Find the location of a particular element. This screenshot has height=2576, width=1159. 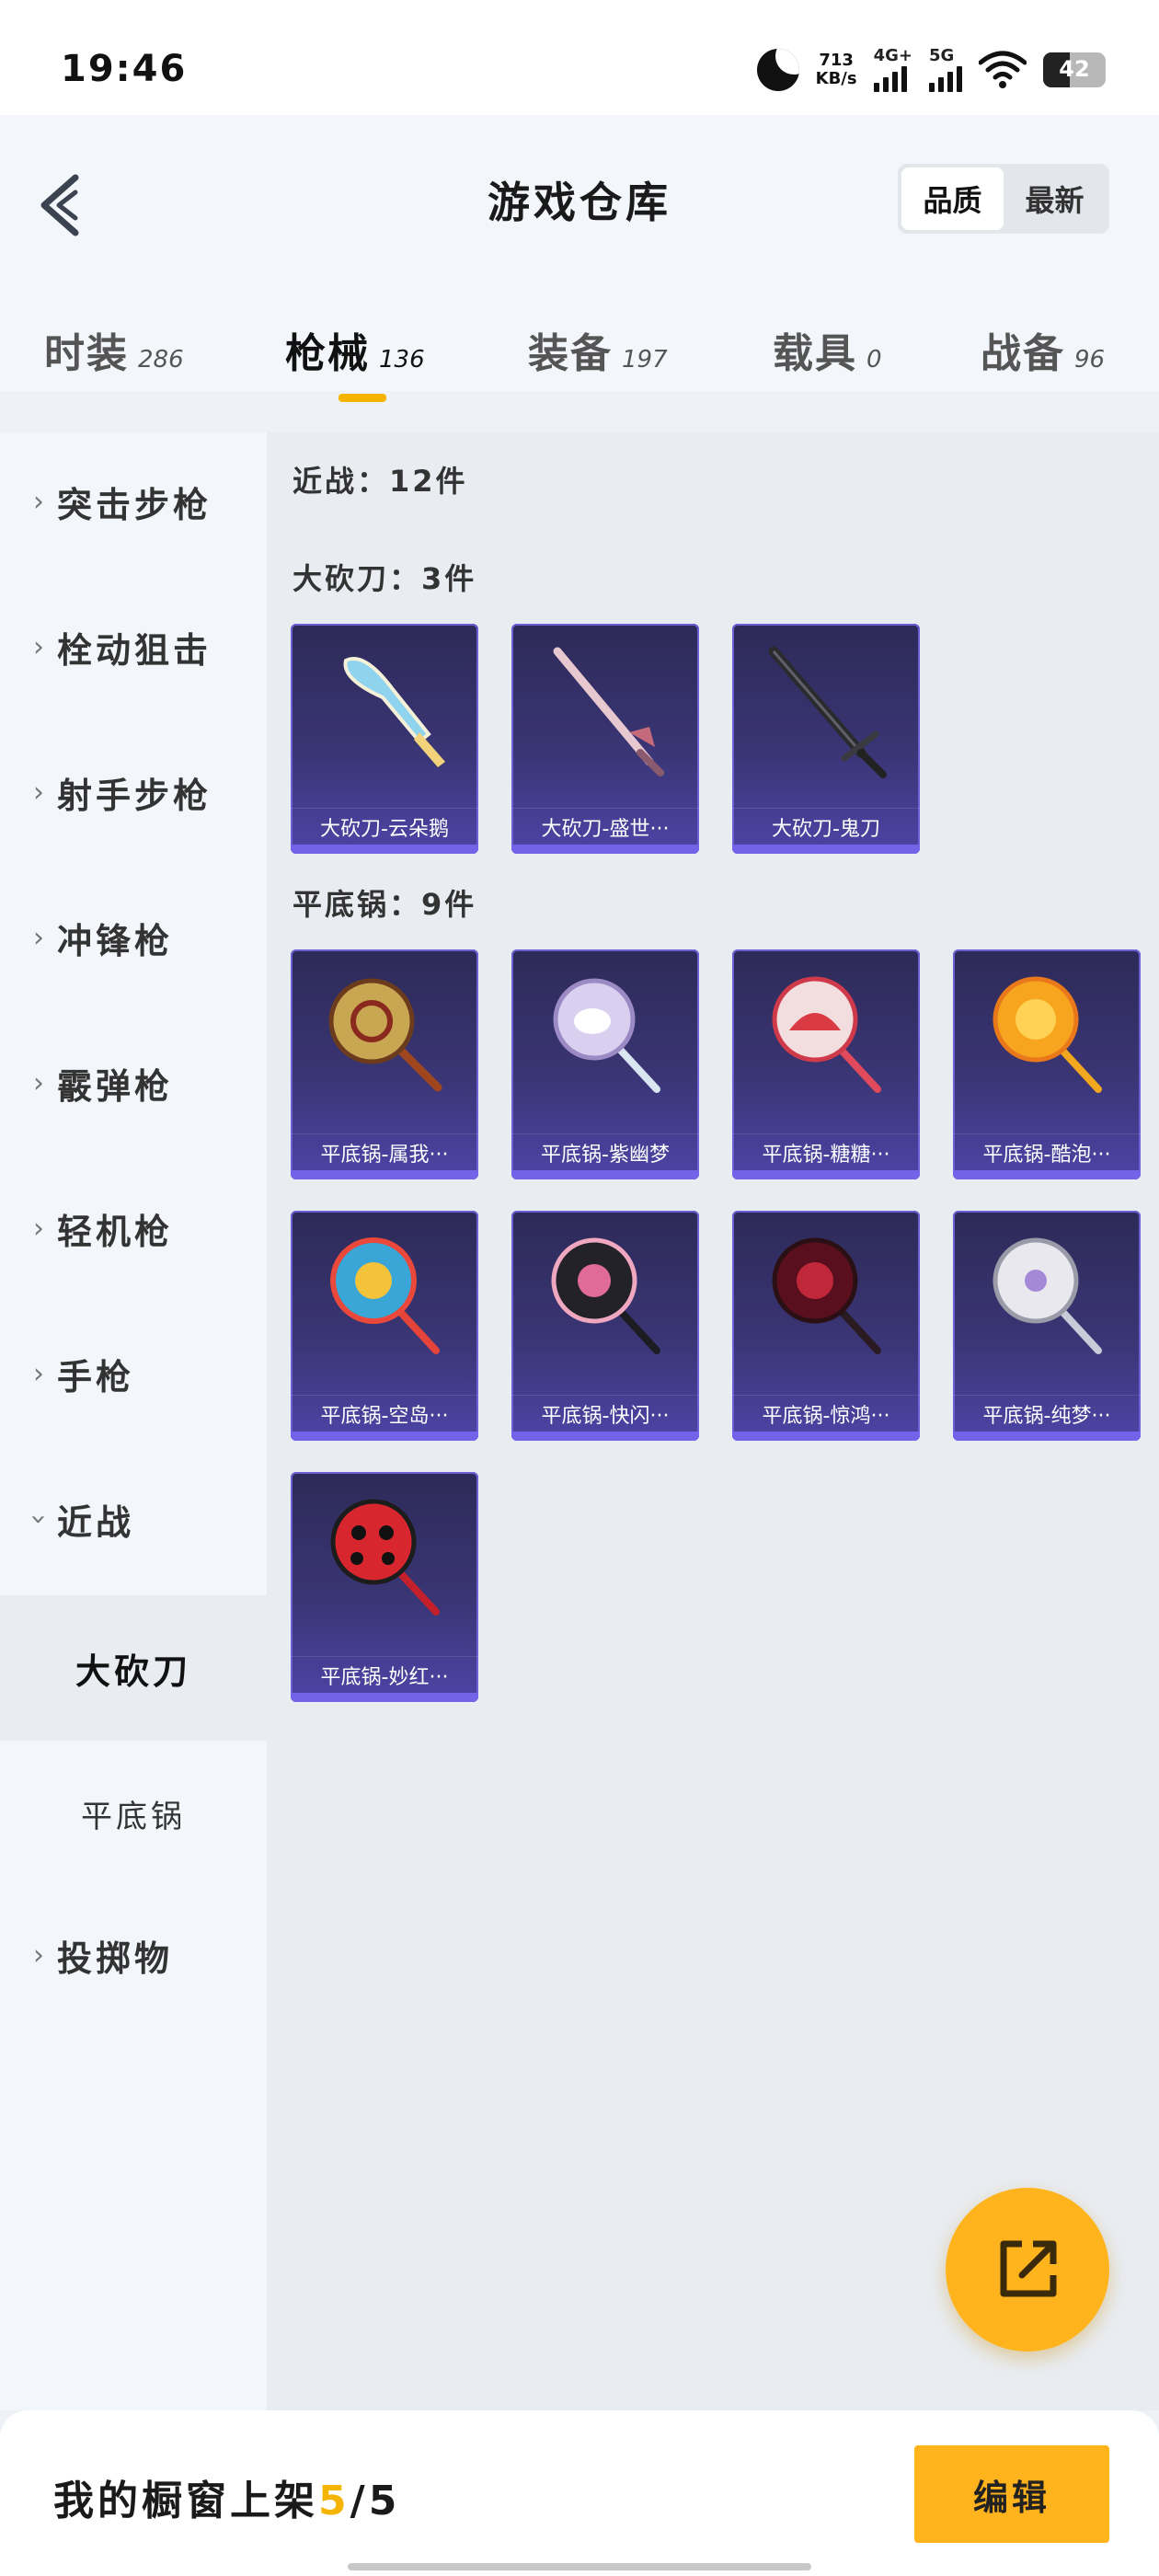

share-external-icon is located at coordinates (1028, 2268).